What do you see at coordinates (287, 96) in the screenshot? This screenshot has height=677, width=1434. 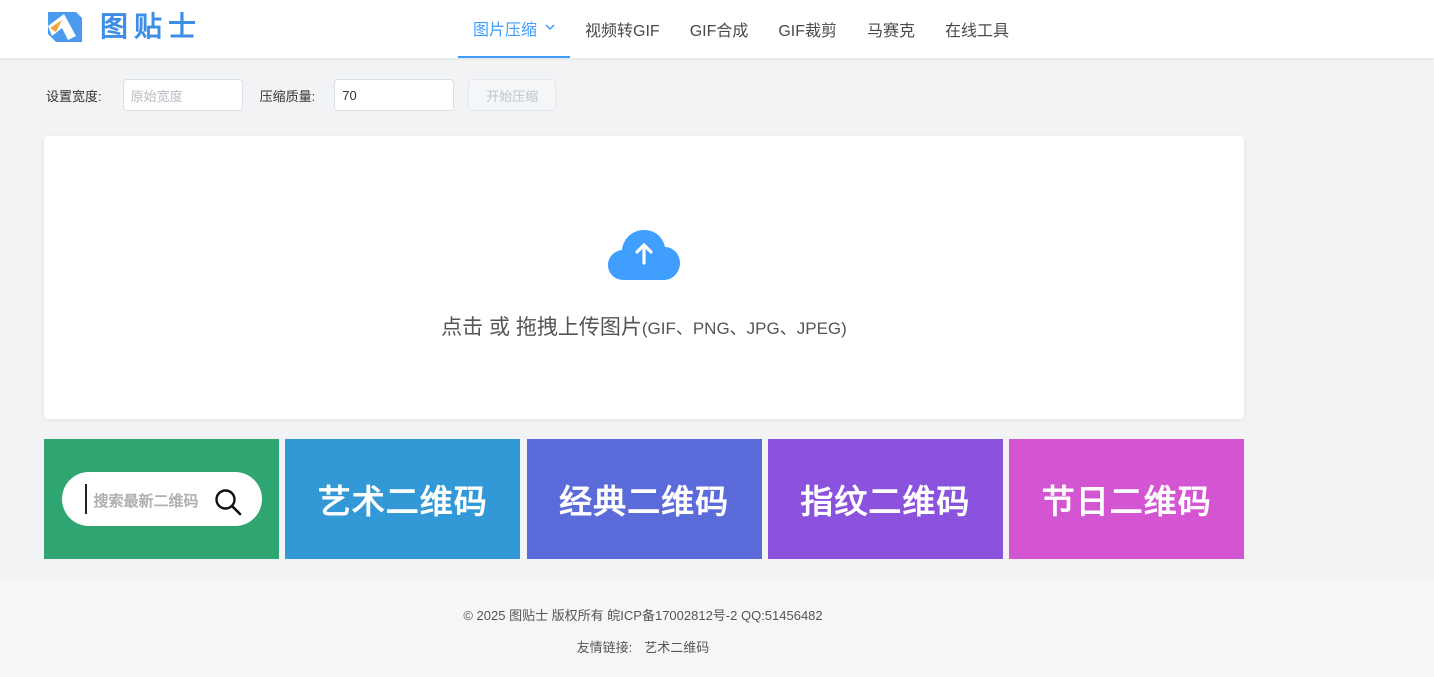 I see `quality-label: 压缩质量:` at bounding box center [287, 96].